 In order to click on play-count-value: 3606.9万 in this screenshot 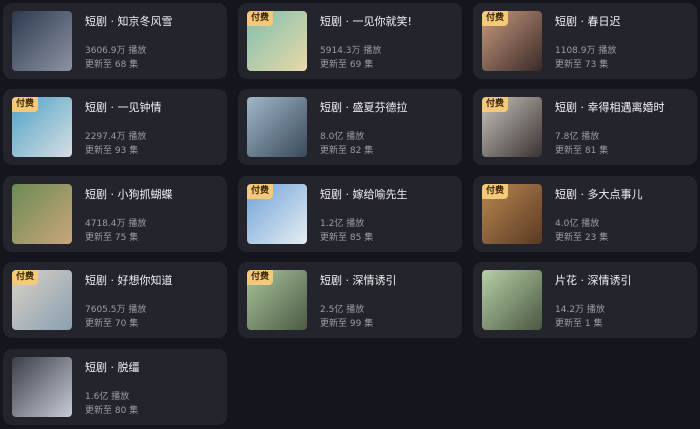, I will do `click(105, 51)`.